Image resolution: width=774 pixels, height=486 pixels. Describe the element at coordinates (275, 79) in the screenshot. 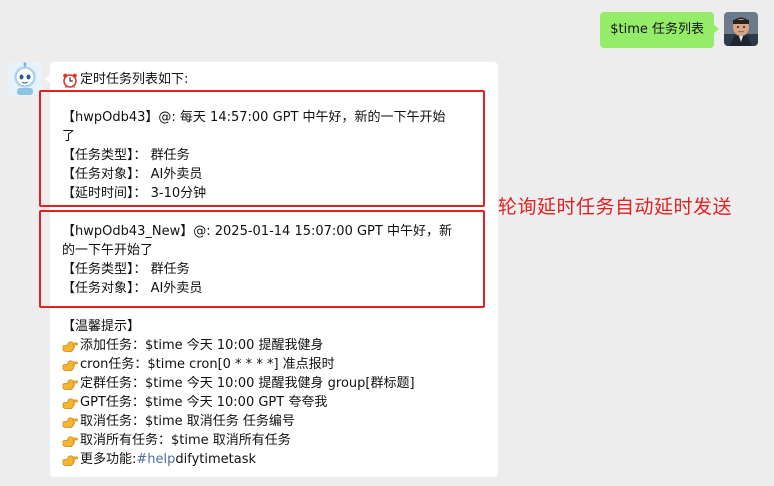

I see `list-header: 定时任务列表如下:` at that location.